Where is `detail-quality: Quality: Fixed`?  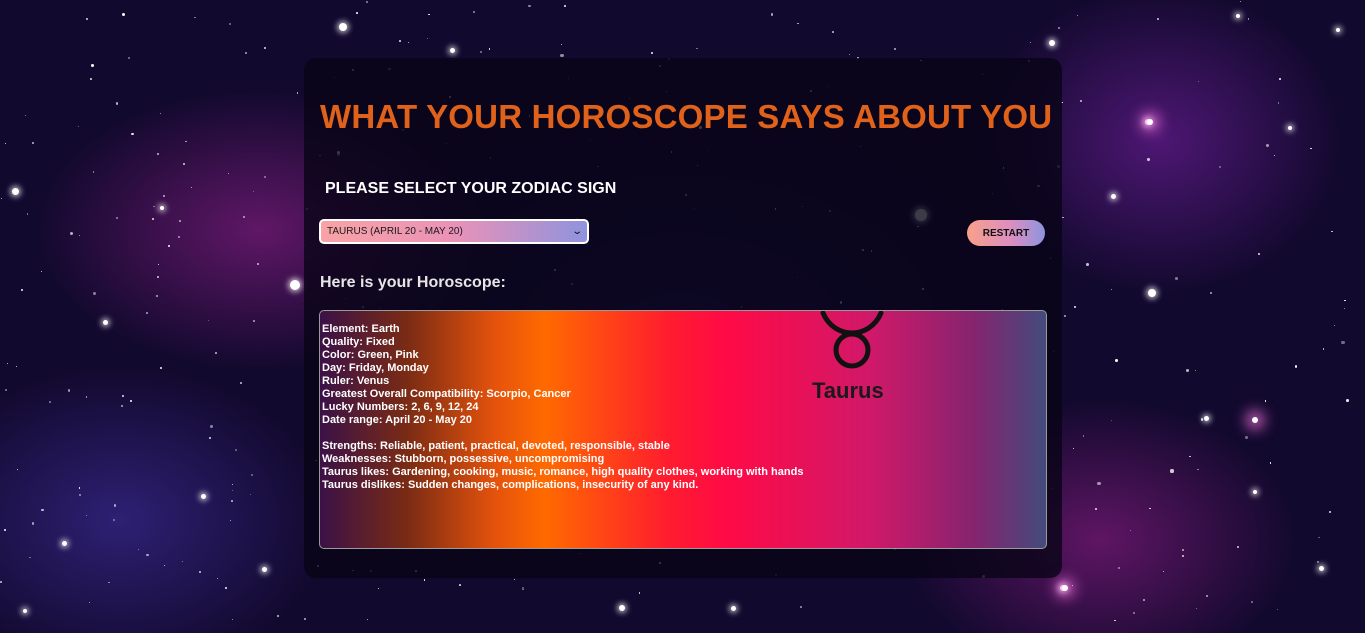
detail-quality: Quality: Fixed is located at coordinates (358, 342).